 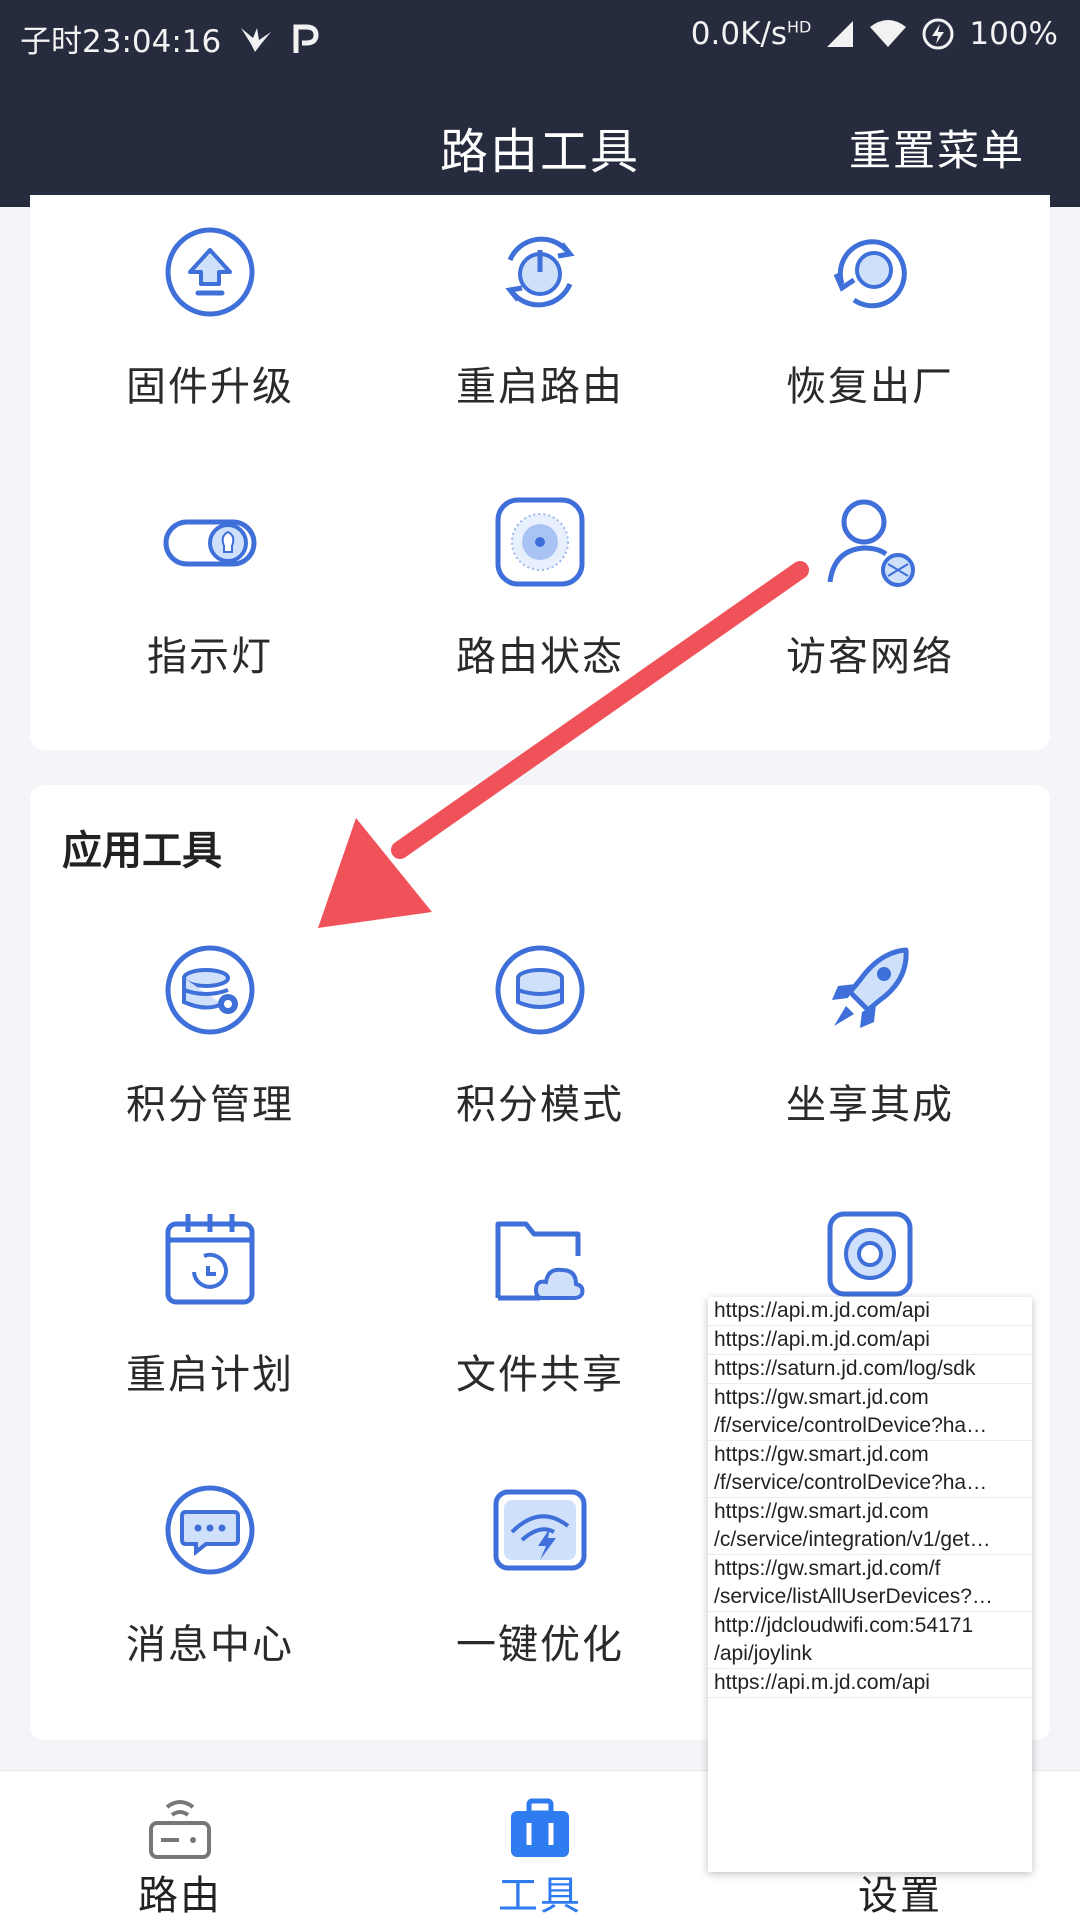 I want to click on tool-restart-plan: 重启计划, so click(x=210, y=1305).